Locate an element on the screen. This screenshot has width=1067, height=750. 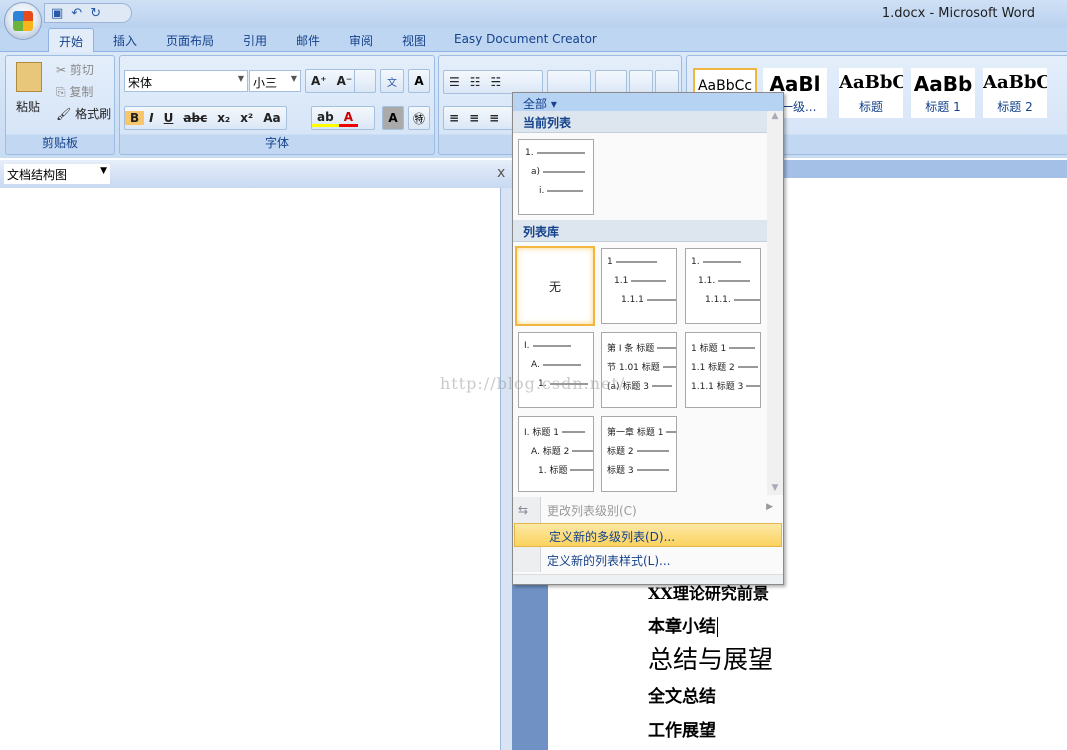
list-level-preview: 1.1.1 标题 3 is located at coordinates (725, 385).